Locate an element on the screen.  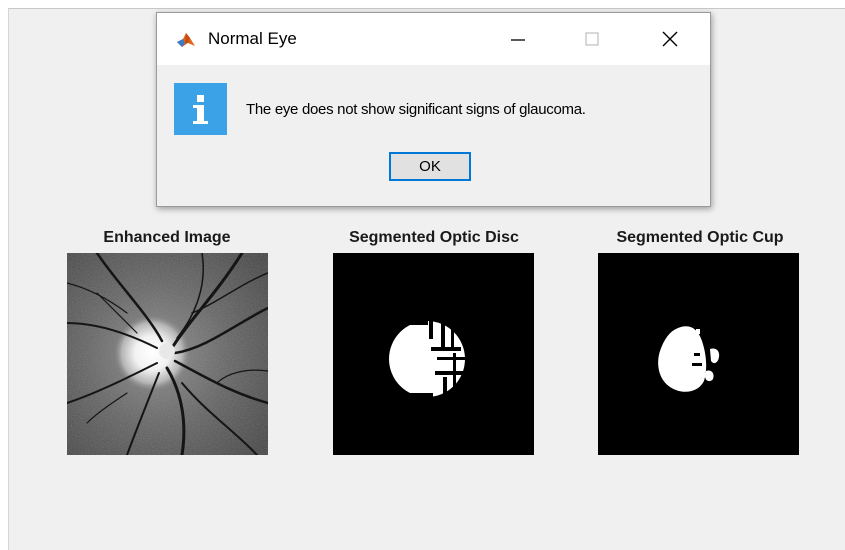
panel-title-optic-disc: Segmented Optic Disc is located at coordinates (434, 237).